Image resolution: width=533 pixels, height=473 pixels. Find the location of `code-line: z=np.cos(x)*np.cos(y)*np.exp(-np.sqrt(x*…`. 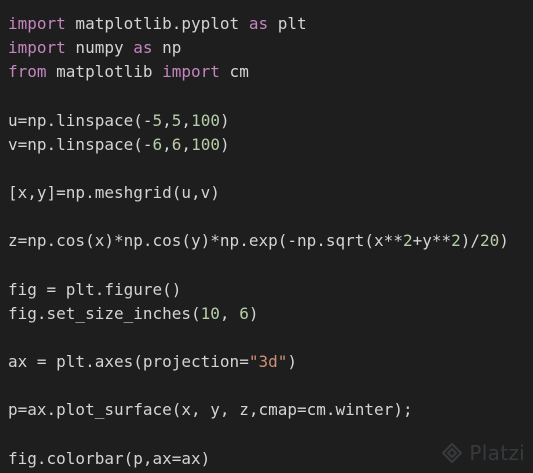

code-line: z=np.cos(x)*np.cos(y)*np.exp(-np.sqrt(x*… is located at coordinates (258, 241).